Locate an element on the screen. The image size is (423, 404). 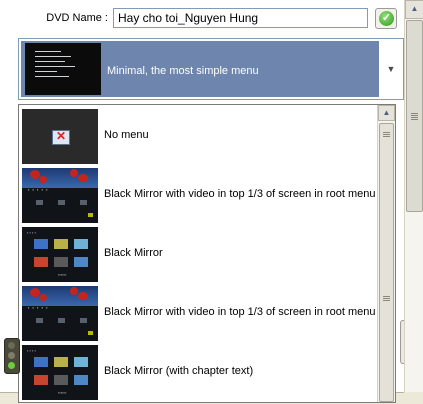
black-mirror-chapter-thumbnail: ▪ ▪ ▪ ▪ ▪▪▪▪▪▪ is located at coordinates (60, 372).